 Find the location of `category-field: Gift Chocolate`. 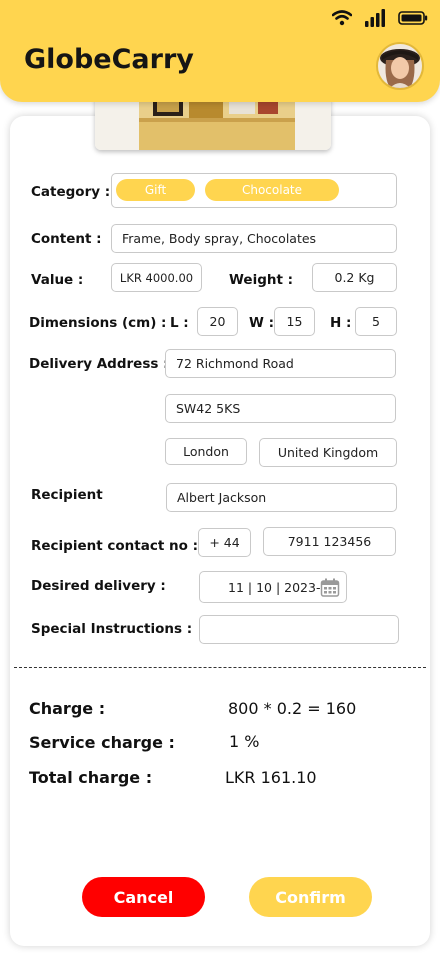

category-field: Gift Chocolate is located at coordinates (254, 190).